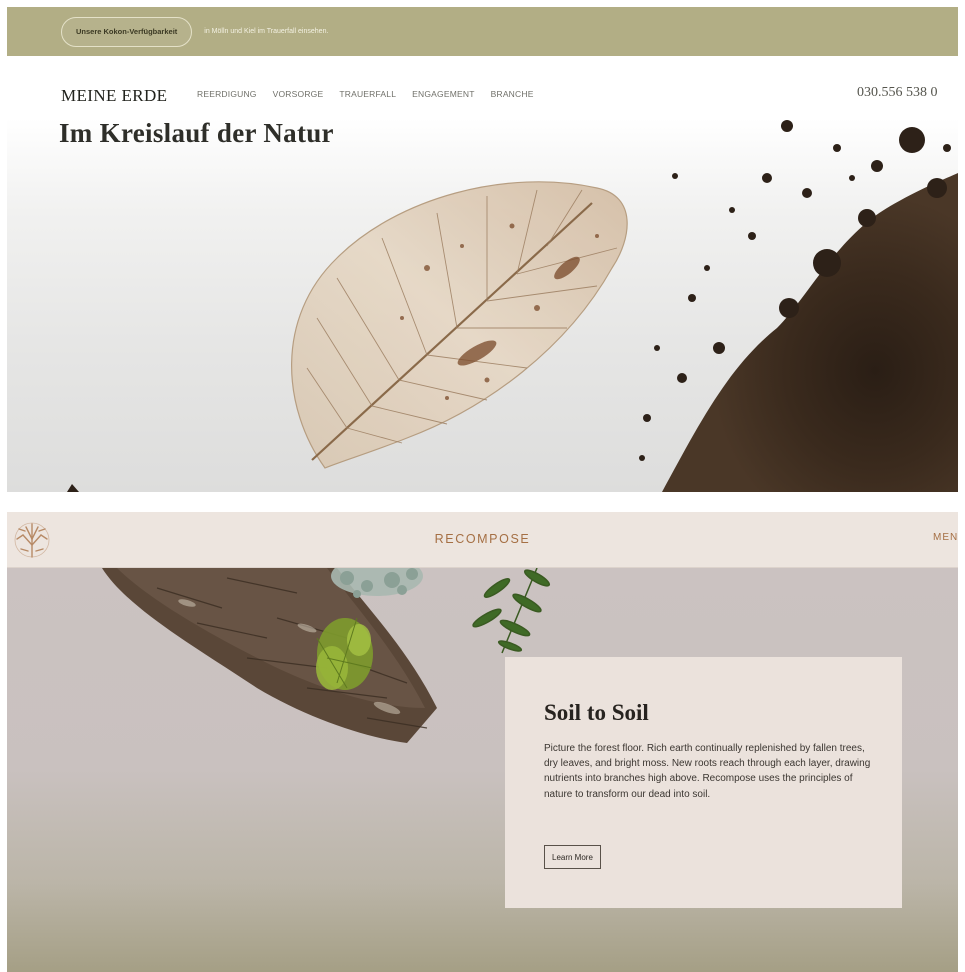 The image size is (965, 972). Describe the element at coordinates (897, 93) in the screenshot. I see `phone-number-link: 030.556 538 0` at that location.